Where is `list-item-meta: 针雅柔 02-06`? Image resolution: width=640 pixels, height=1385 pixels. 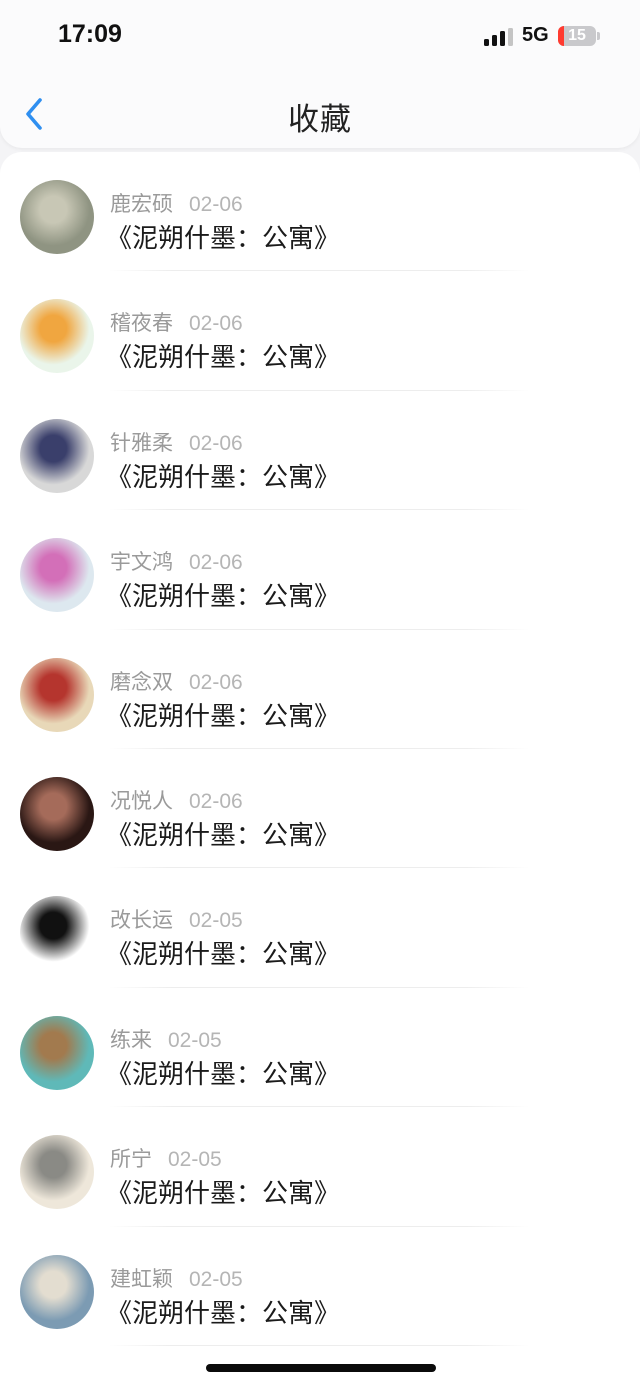
list-item-meta: 针雅柔 02-06 is located at coordinates (176, 442).